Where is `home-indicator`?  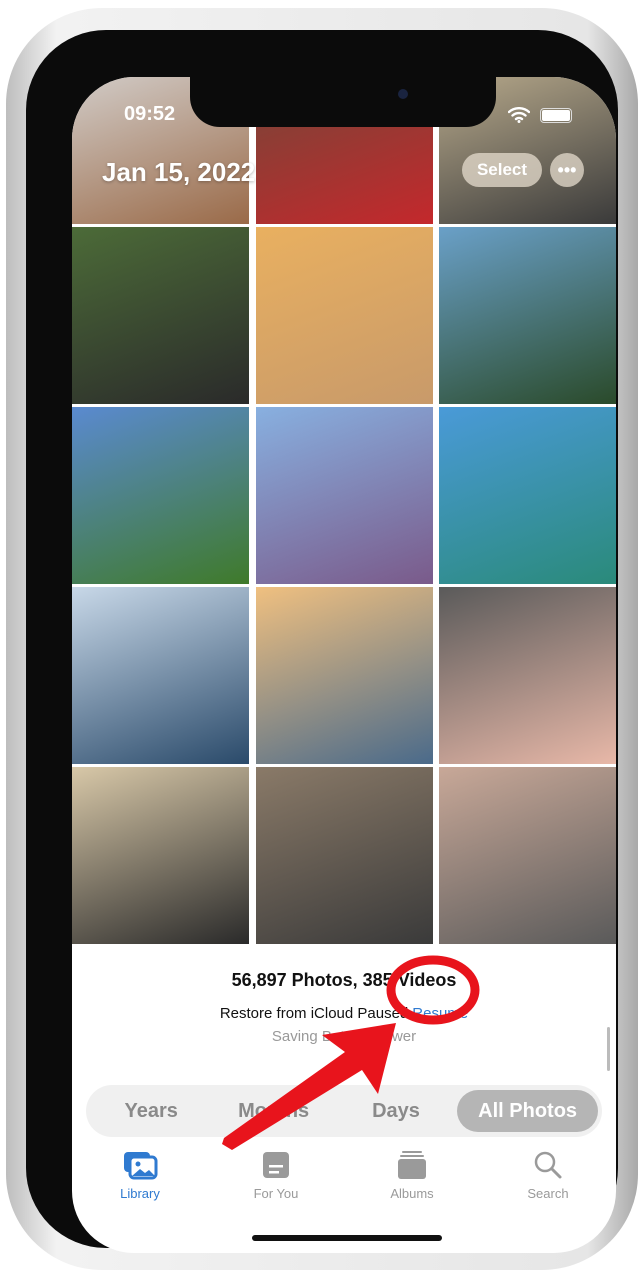 home-indicator is located at coordinates (347, 1238).